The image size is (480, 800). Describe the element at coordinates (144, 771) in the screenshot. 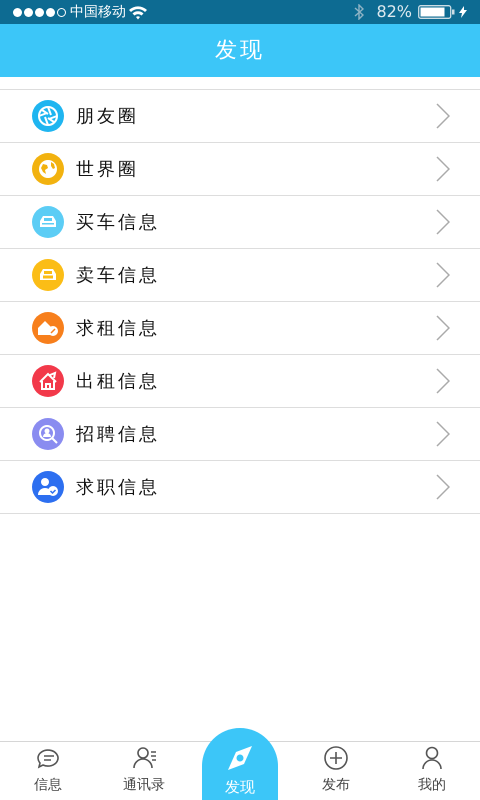

I see `tab: 通讯录` at that location.